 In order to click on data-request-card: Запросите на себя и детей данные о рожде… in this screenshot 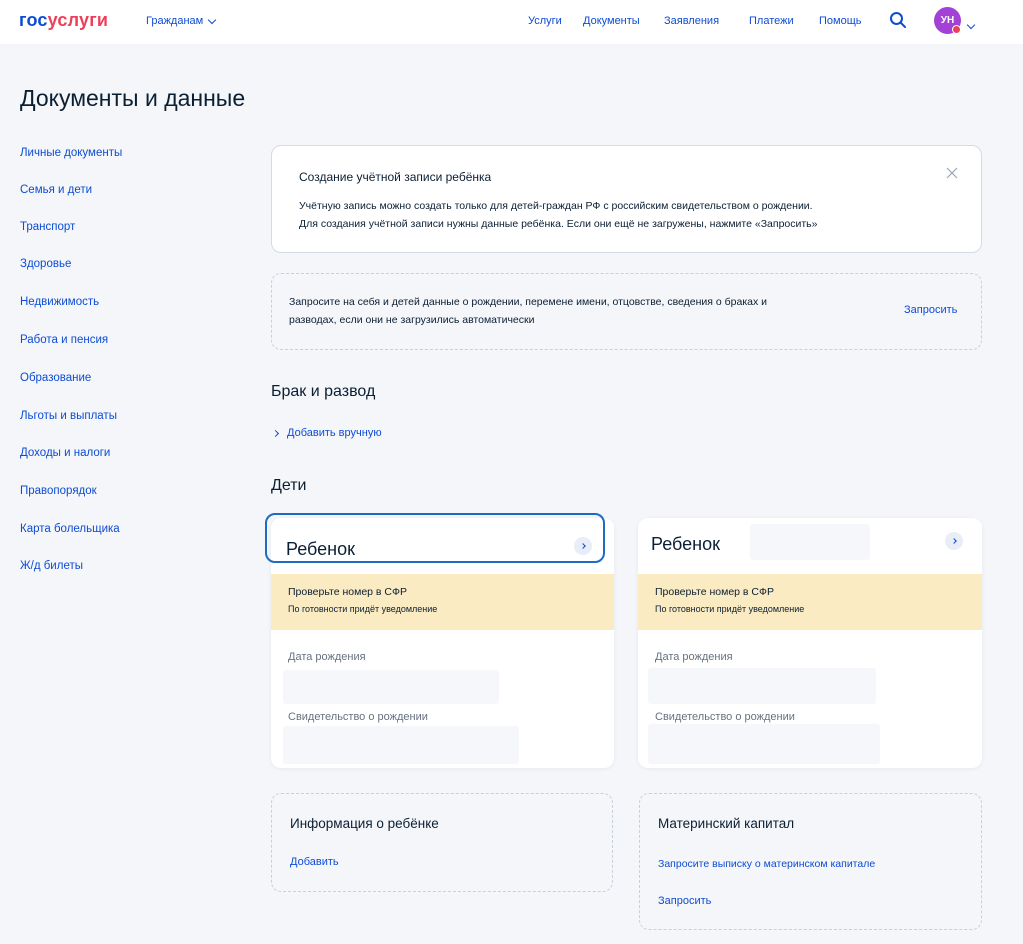, I will do `click(626, 311)`.